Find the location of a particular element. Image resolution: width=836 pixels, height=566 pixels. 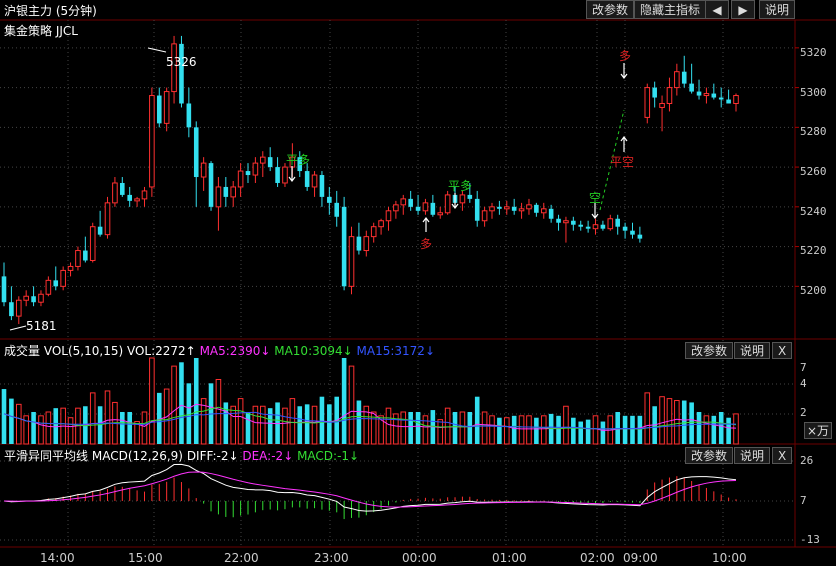

macd-help-button: 说明 is located at coordinates (752, 455).